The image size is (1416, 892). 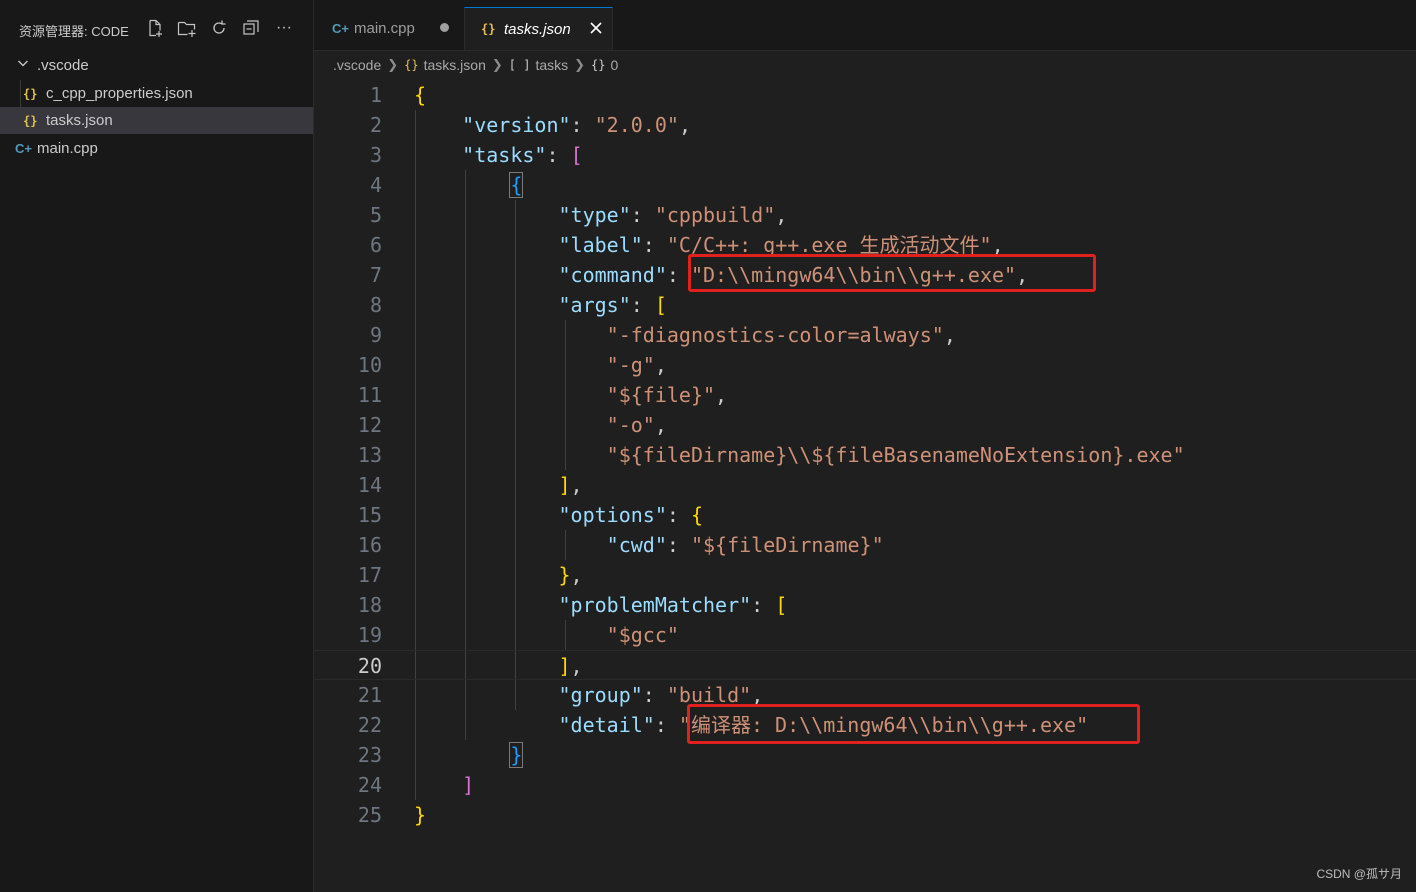 I want to click on line-number: 11, so click(x=369, y=395).